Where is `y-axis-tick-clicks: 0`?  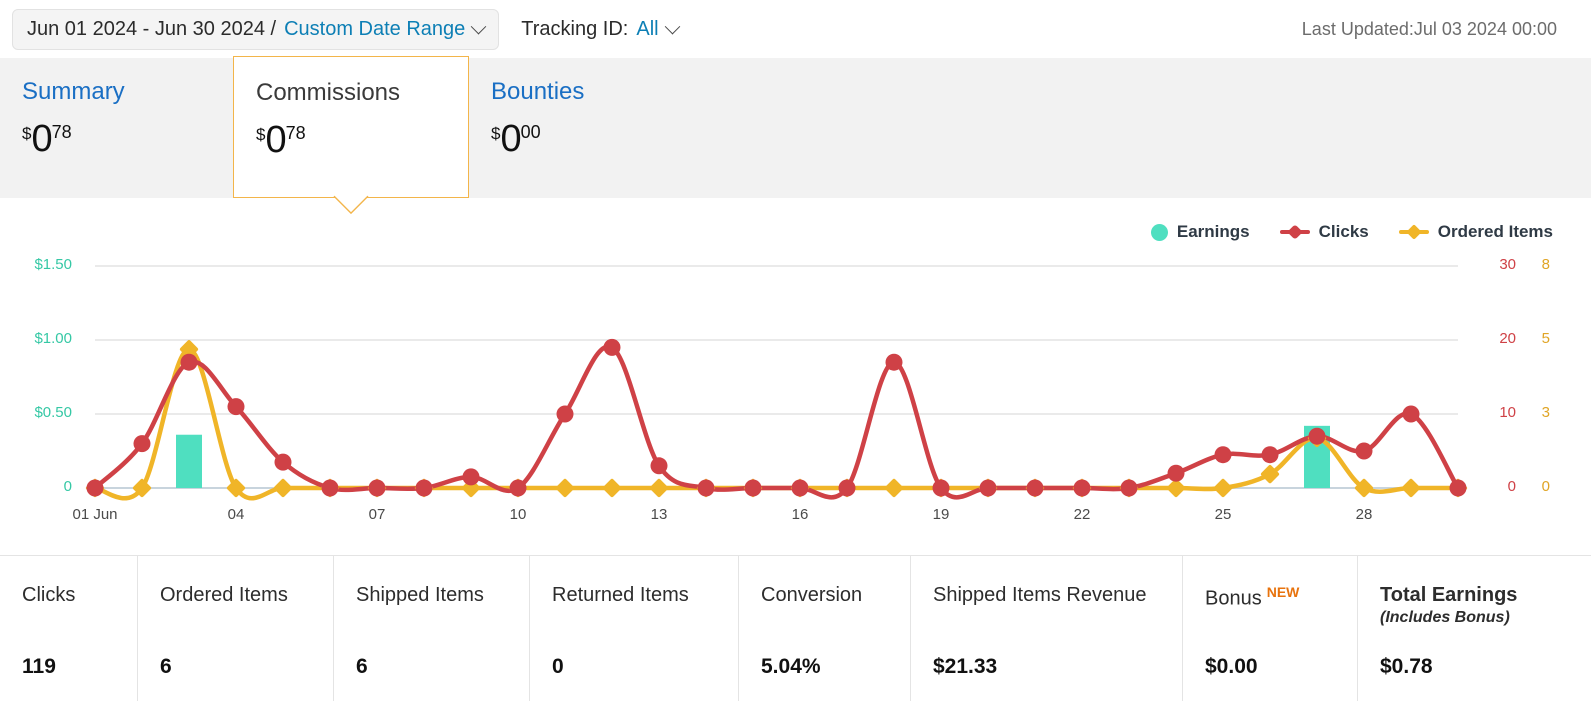
y-axis-tick-clicks: 0 is located at coordinates (1511, 486).